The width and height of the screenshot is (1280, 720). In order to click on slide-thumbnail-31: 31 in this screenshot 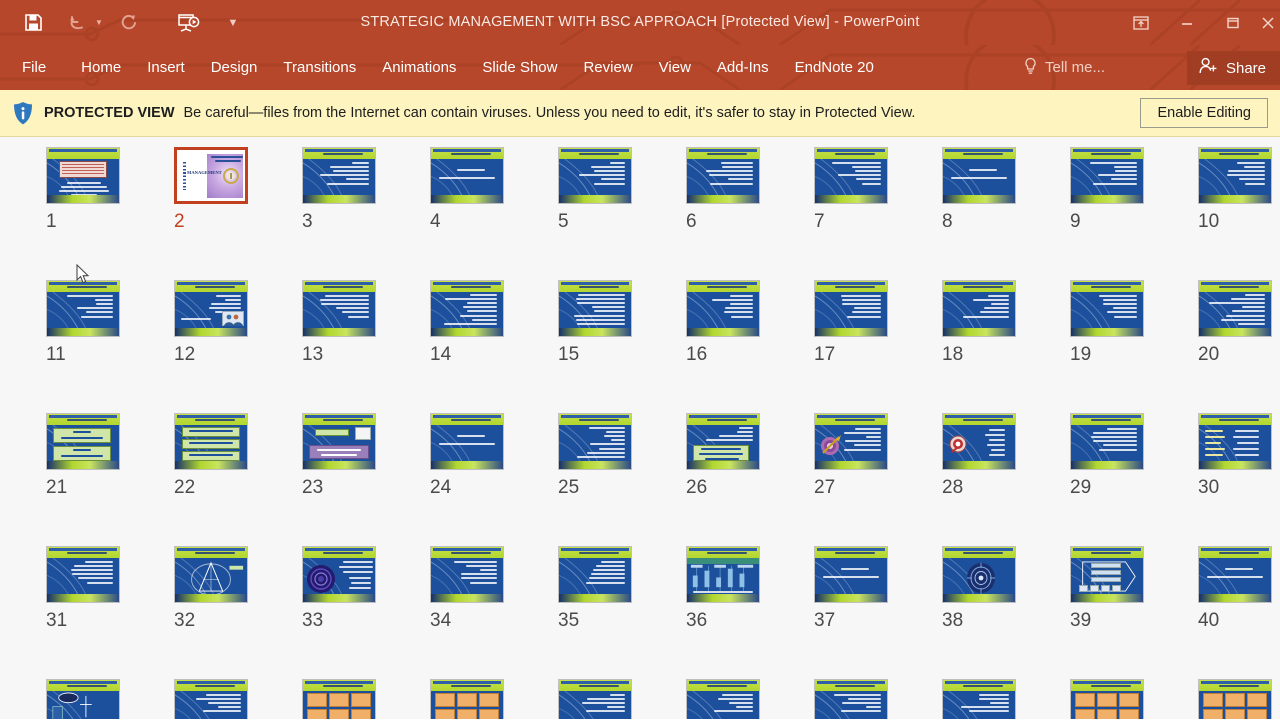, I will do `click(74, 612)`.